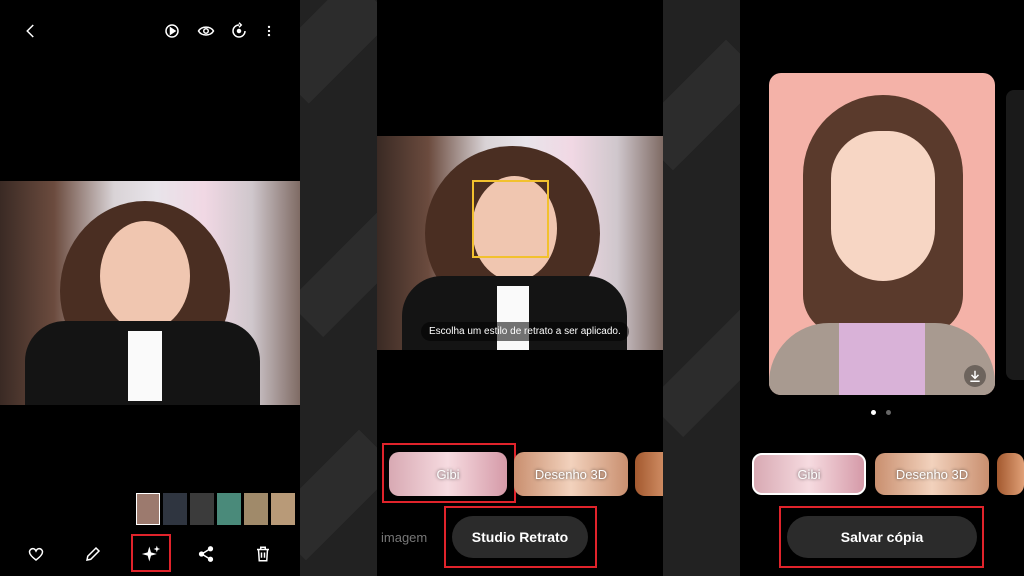 Image resolution: width=1024 pixels, height=576 pixels. Describe the element at coordinates (145, 366) in the screenshot. I see `photo-shirt` at that location.